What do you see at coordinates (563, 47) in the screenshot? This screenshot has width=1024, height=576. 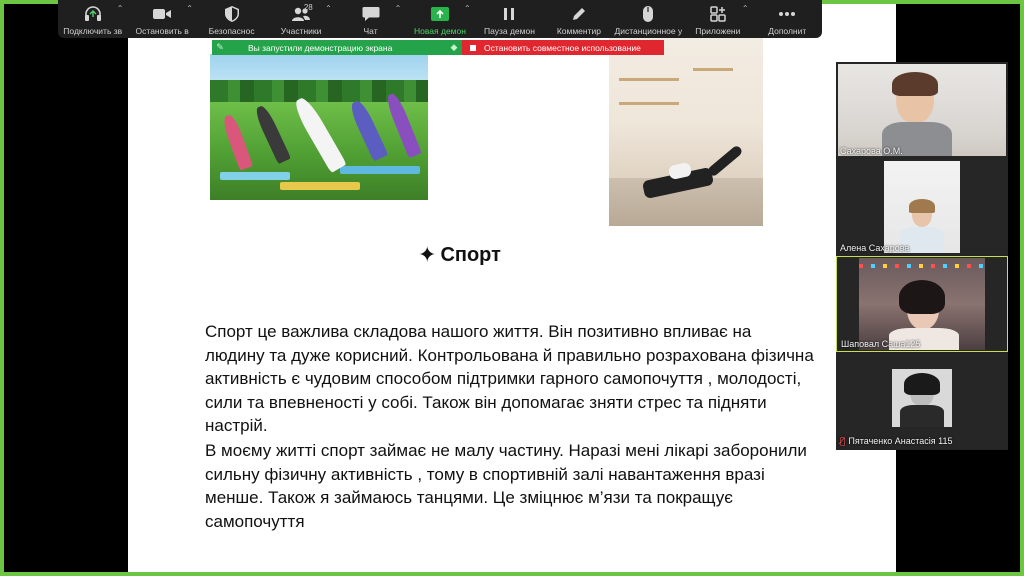 I see `stop-share-button: Остановить совместное использование` at bounding box center [563, 47].